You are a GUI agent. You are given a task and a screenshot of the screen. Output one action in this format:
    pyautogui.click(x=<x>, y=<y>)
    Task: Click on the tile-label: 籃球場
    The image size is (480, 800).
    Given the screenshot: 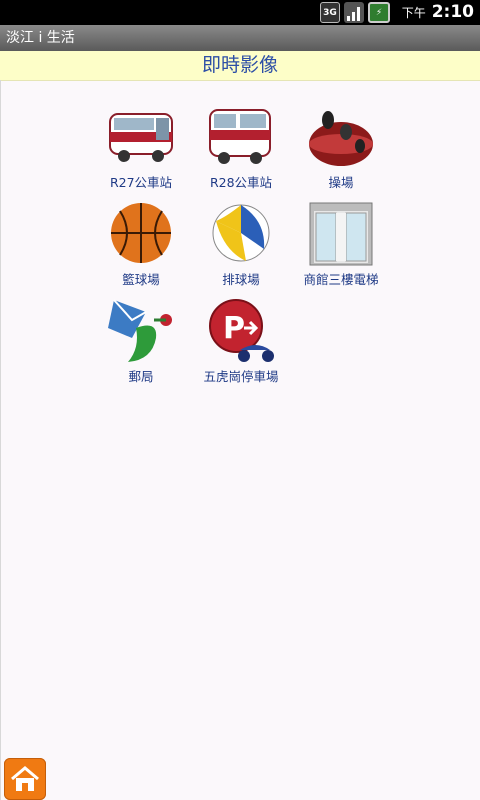 What is the action you would take?
    pyautogui.click(x=141, y=279)
    